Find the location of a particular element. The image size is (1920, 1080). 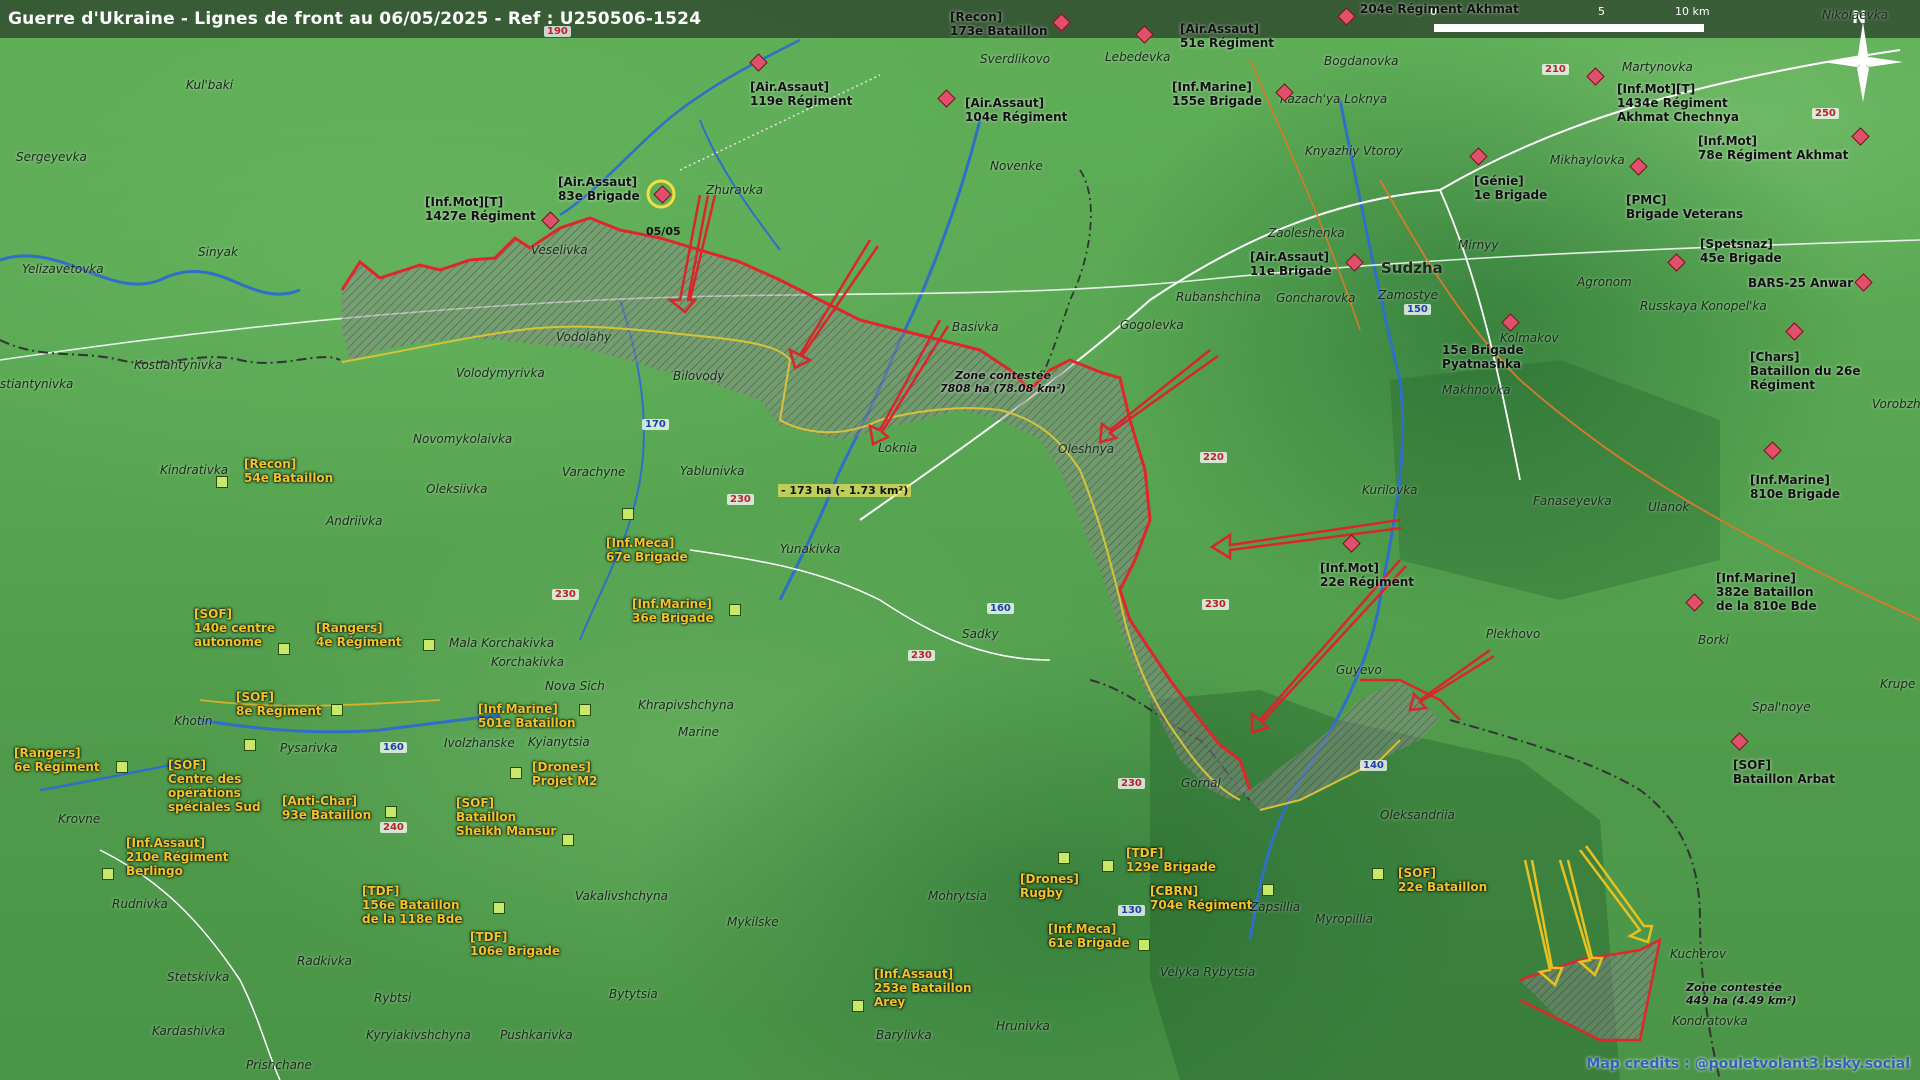

ua-unit-label: [Anti-Char] 93e Bataillon is located at coordinates (326, 808).